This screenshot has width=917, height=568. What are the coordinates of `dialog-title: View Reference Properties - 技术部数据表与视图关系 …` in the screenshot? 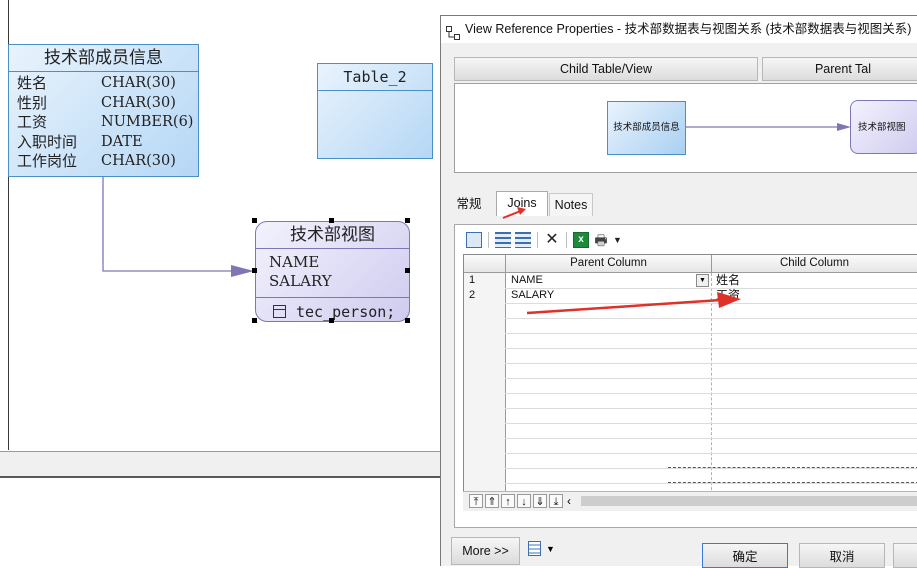 It's located at (688, 29).